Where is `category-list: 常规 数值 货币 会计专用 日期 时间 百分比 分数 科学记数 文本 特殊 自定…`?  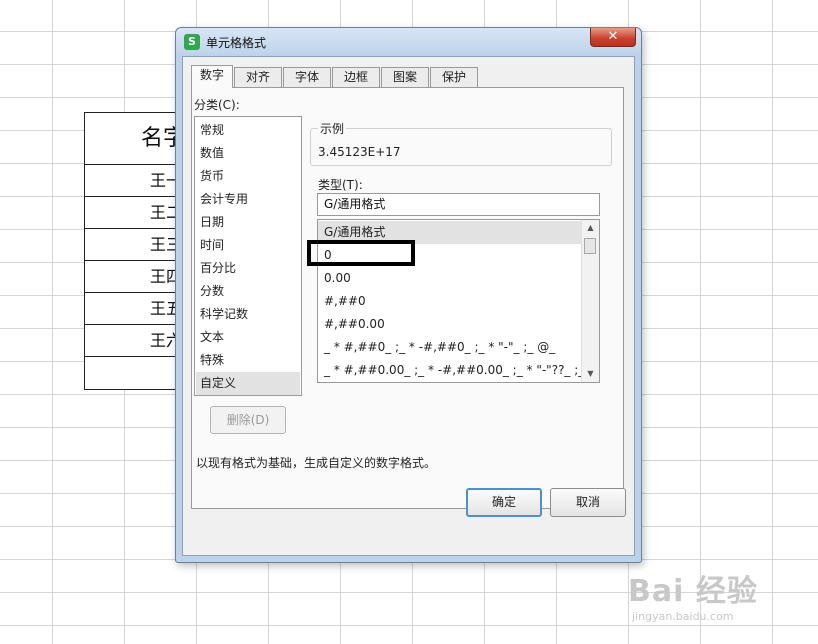 category-list: 常规 数值 货币 会计专用 日期 时间 百分比 分数 科学记数 文本 特殊 自定… is located at coordinates (248, 256).